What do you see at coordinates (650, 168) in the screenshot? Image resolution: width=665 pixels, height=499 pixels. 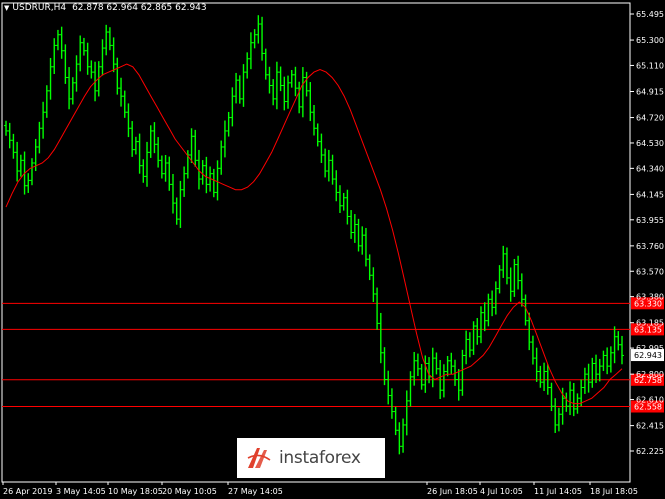 I see `y-tick-label: 64.340` at bounding box center [650, 168].